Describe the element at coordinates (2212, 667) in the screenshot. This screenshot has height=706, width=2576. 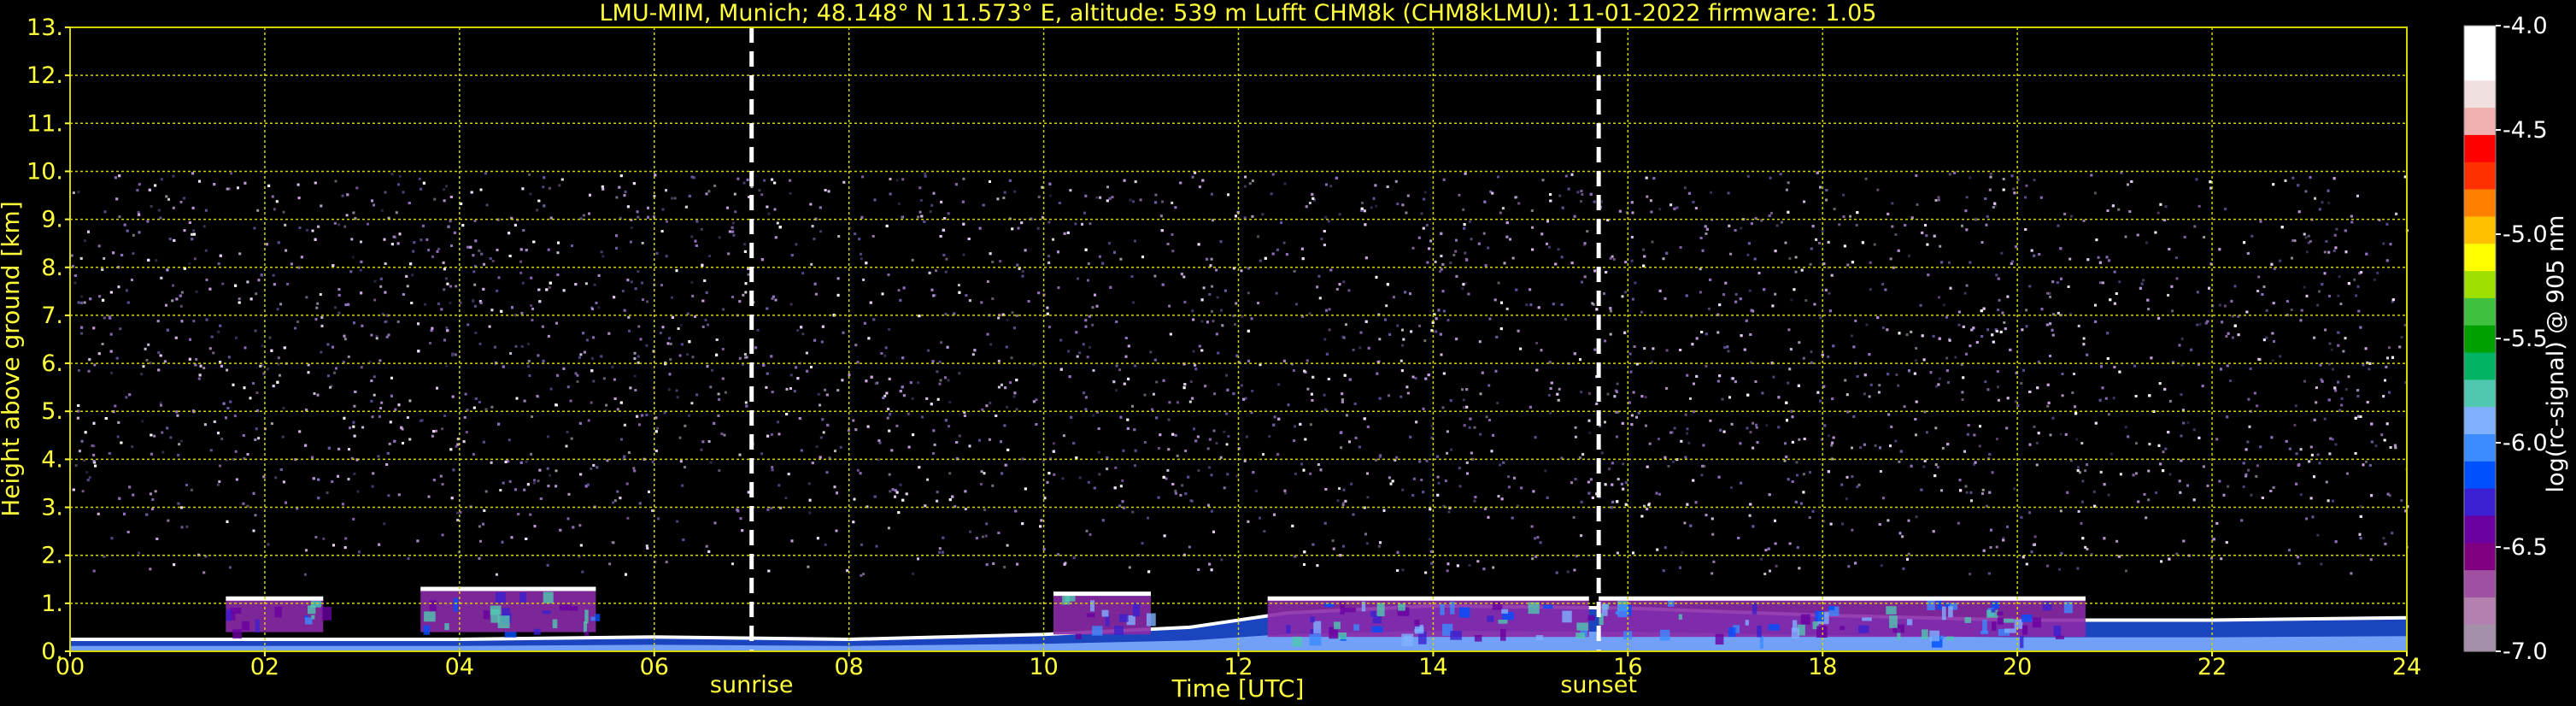
I see `x-tick-label: 22` at that location.